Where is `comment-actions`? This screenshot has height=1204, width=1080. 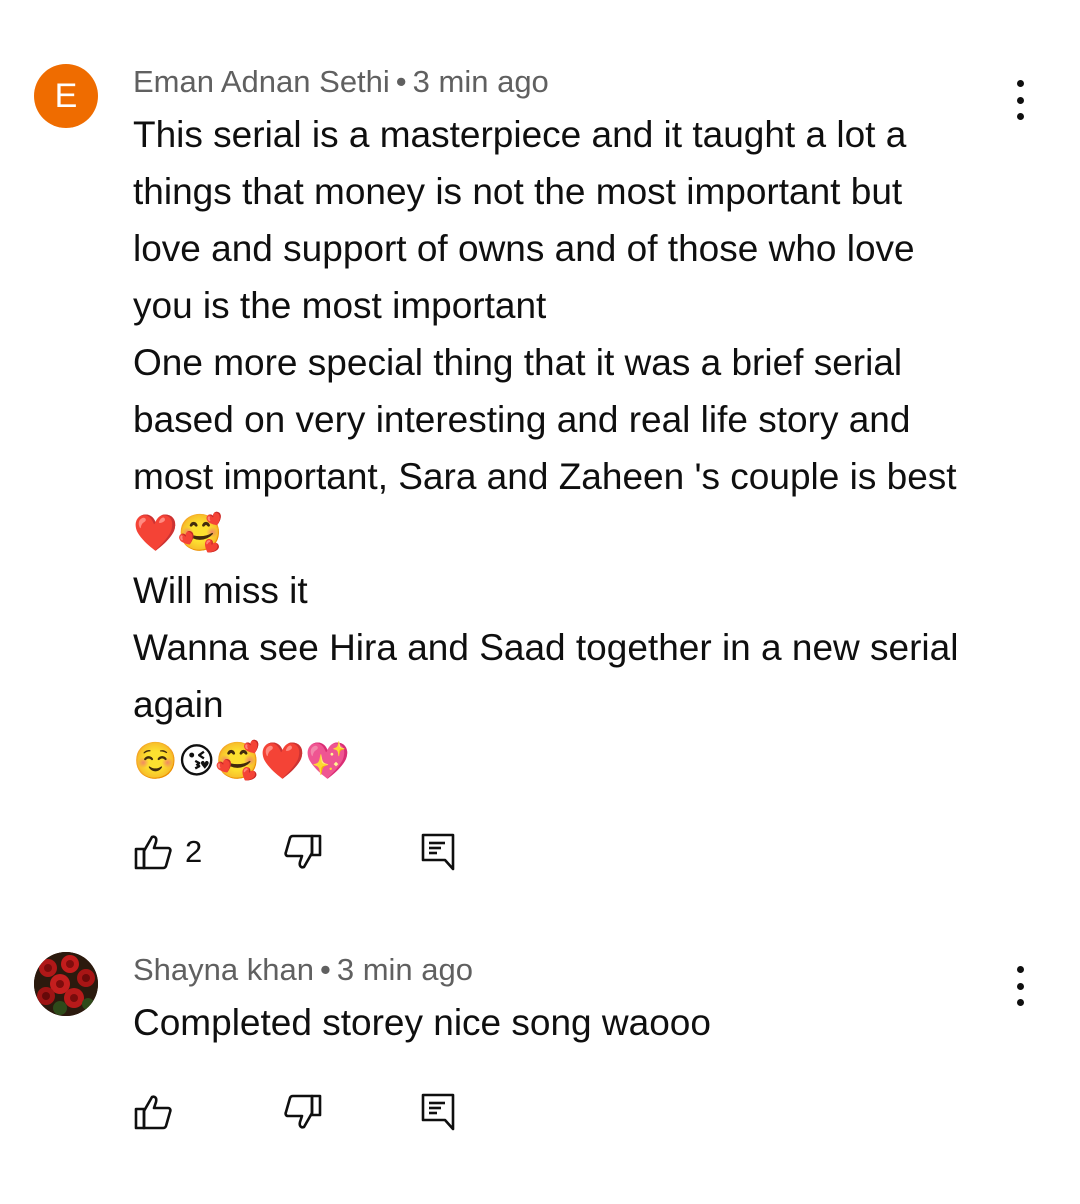 comment-actions is located at coordinates (294, 1112).